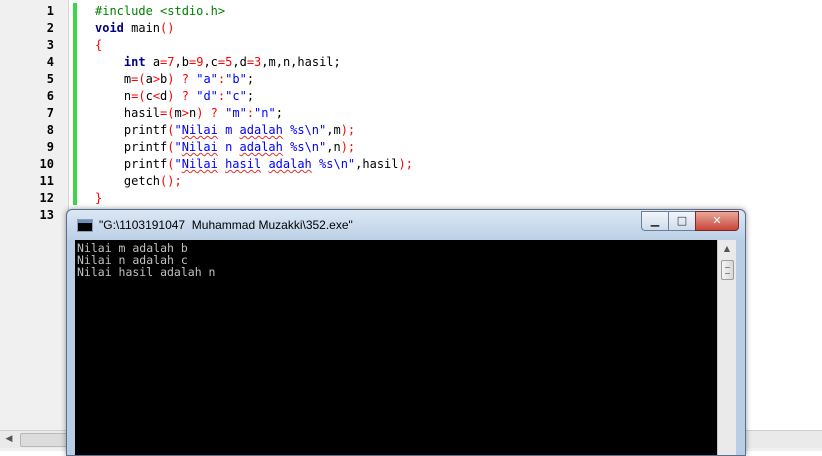 This screenshot has height=456, width=822. Describe the element at coordinates (50, 45) in the screenshot. I see `line-number: 3` at that location.